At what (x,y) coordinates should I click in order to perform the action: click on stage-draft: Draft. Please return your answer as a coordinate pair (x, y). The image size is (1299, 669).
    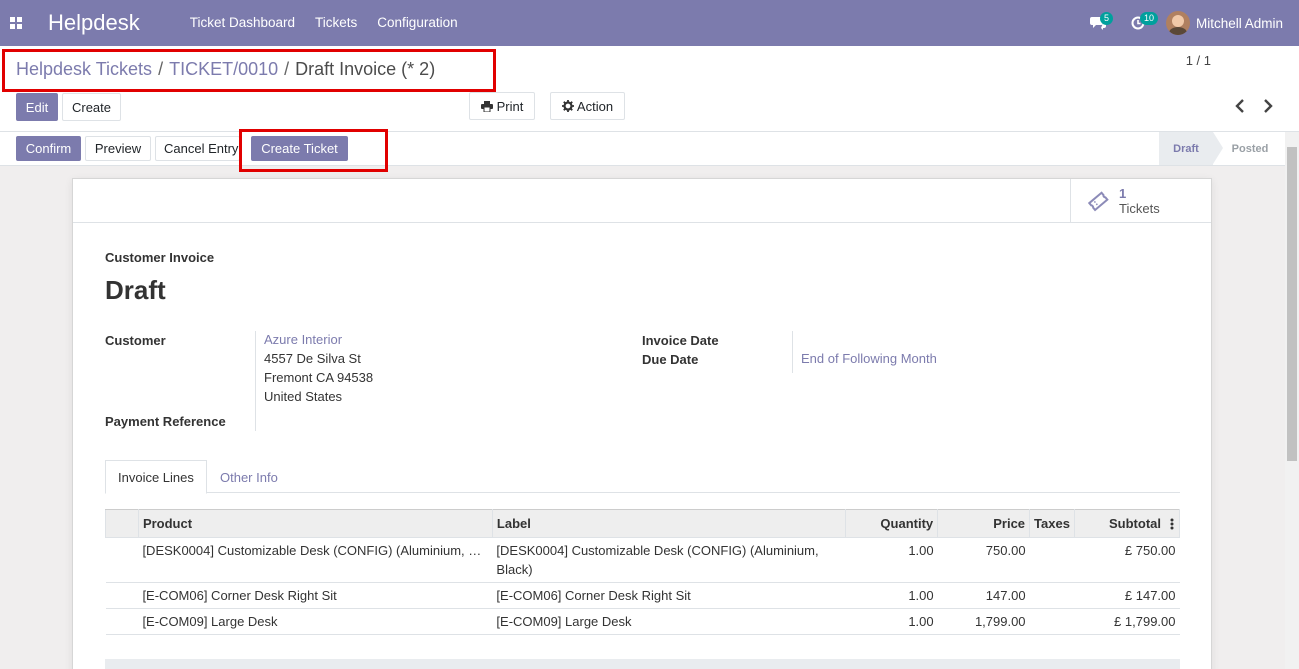
    Looking at the image, I should click on (1191, 148).